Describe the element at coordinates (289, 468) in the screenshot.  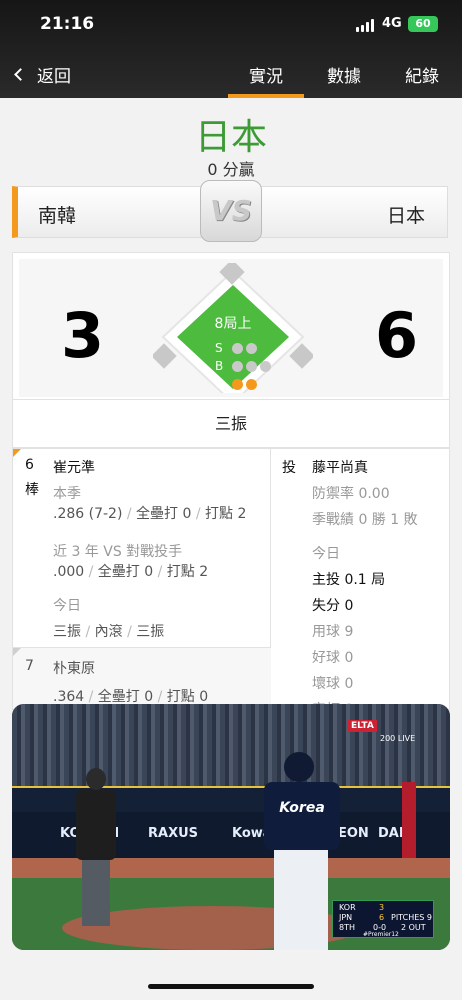
I see `pitcher-role: 投` at that location.